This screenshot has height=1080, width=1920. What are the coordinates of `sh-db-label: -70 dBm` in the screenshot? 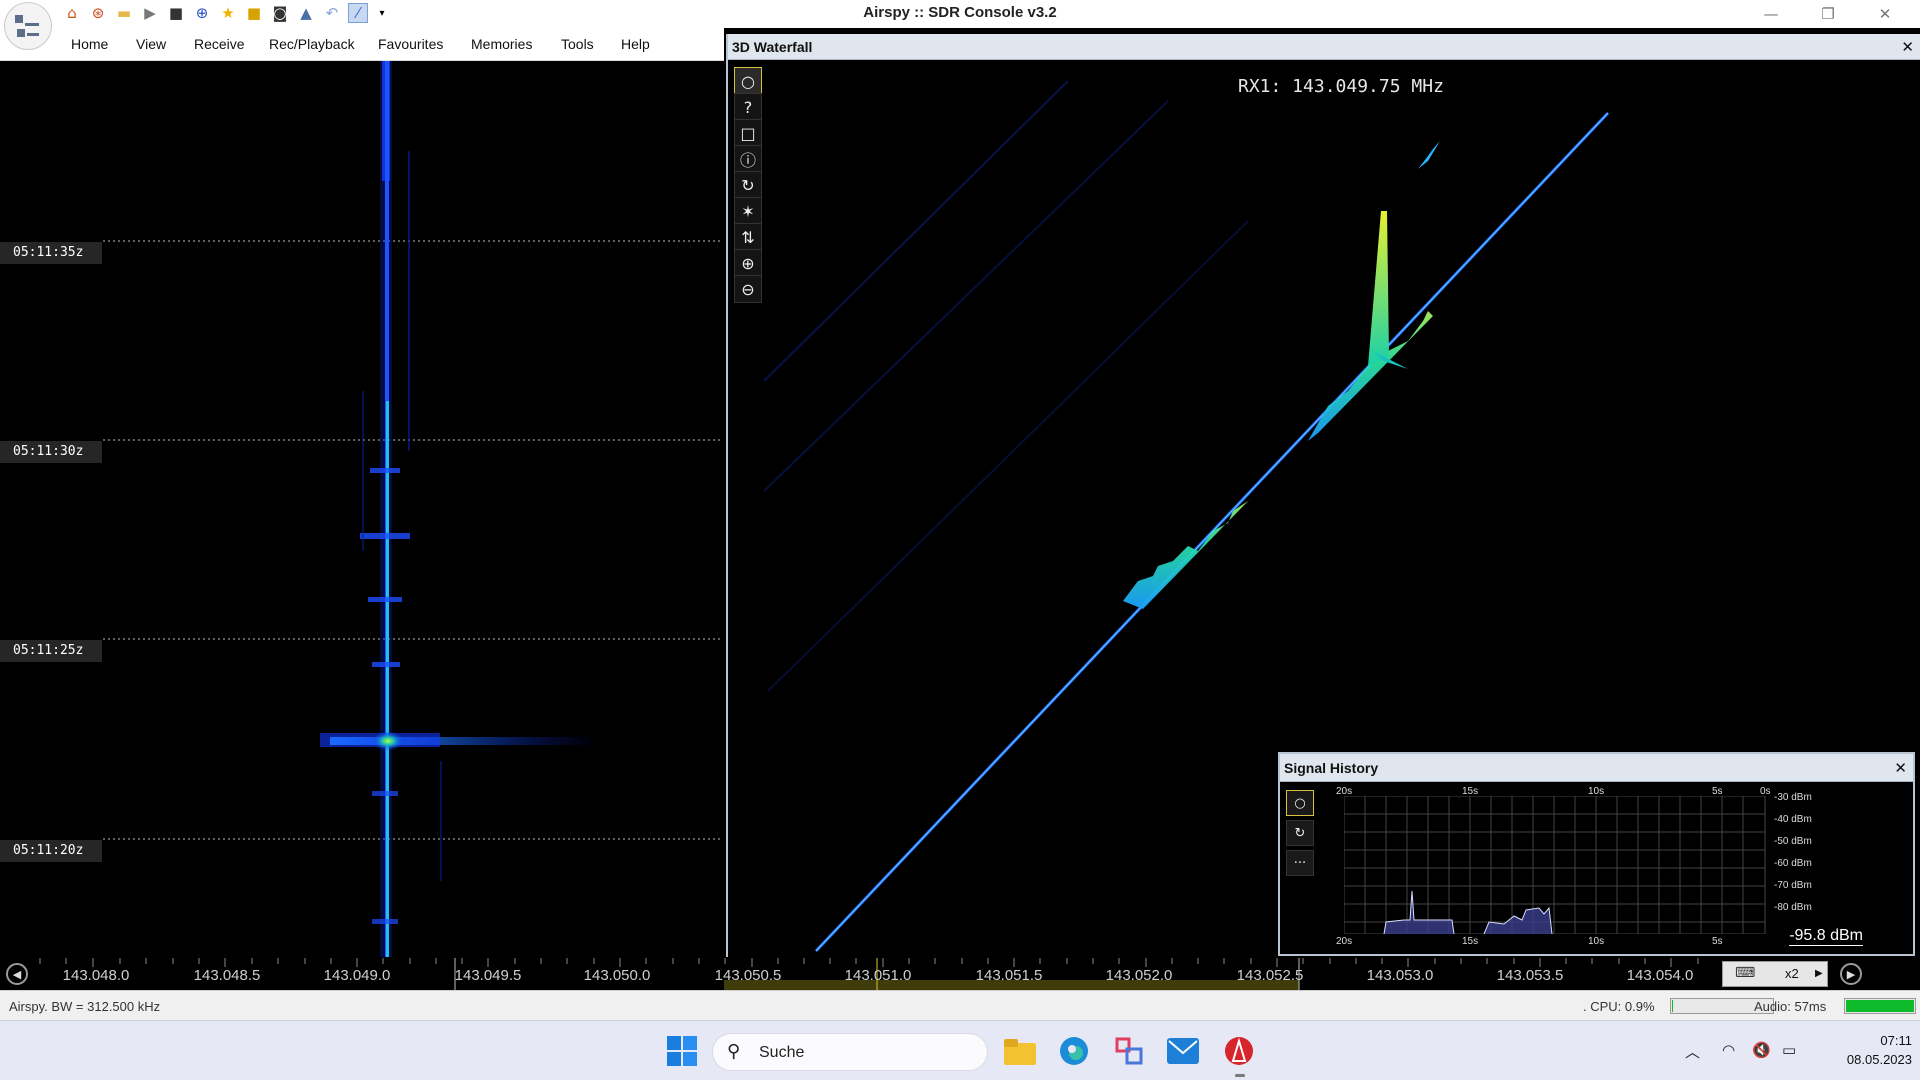 It's located at (1793, 885).